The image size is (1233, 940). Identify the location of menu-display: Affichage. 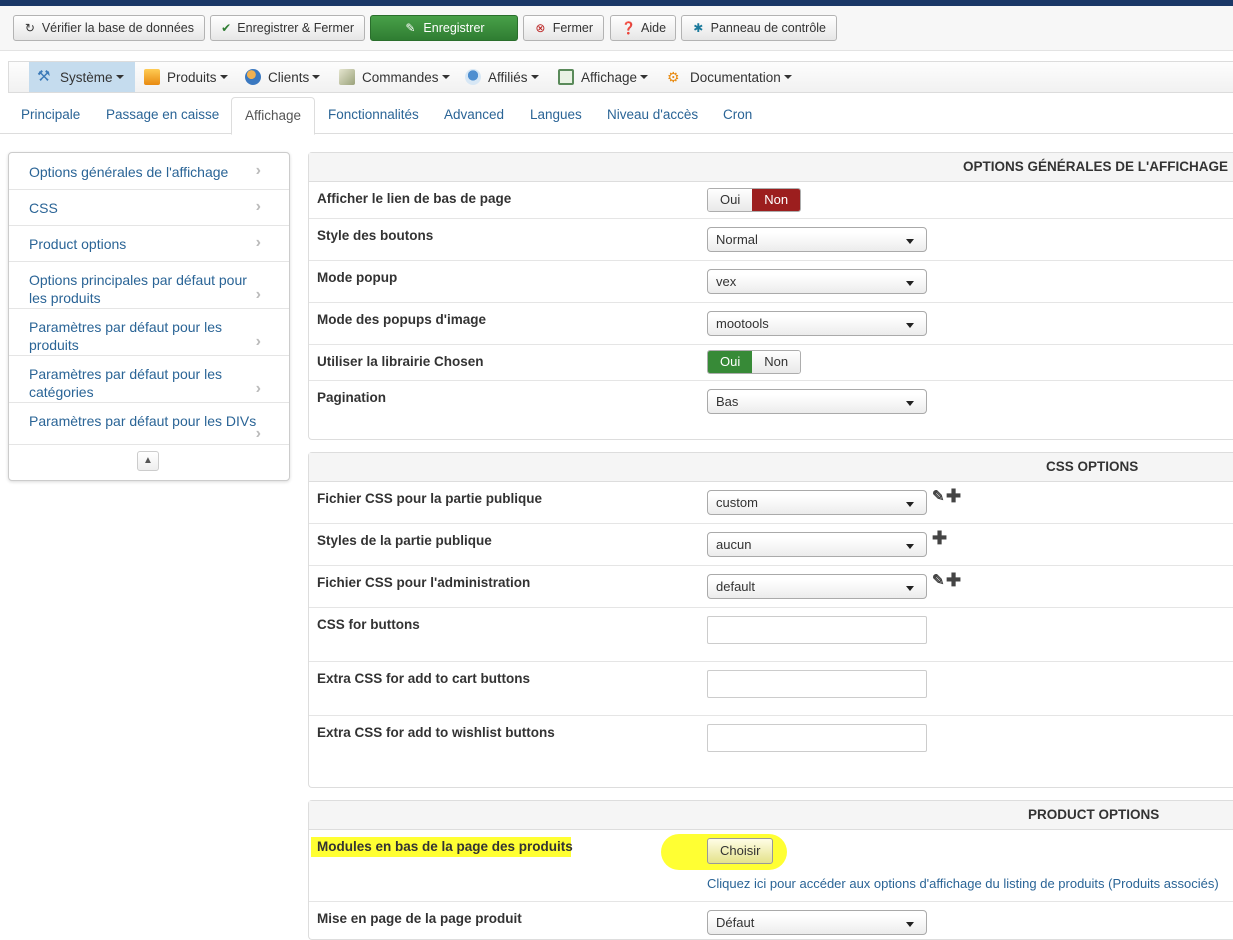
(603, 77).